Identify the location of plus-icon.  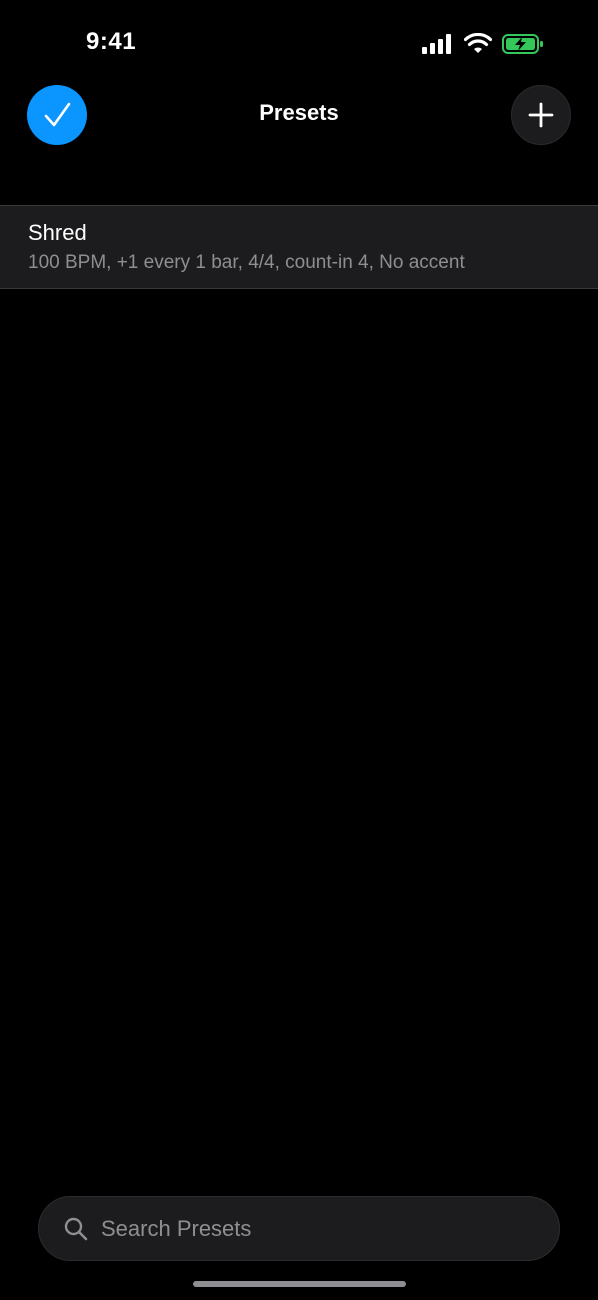
(541, 115).